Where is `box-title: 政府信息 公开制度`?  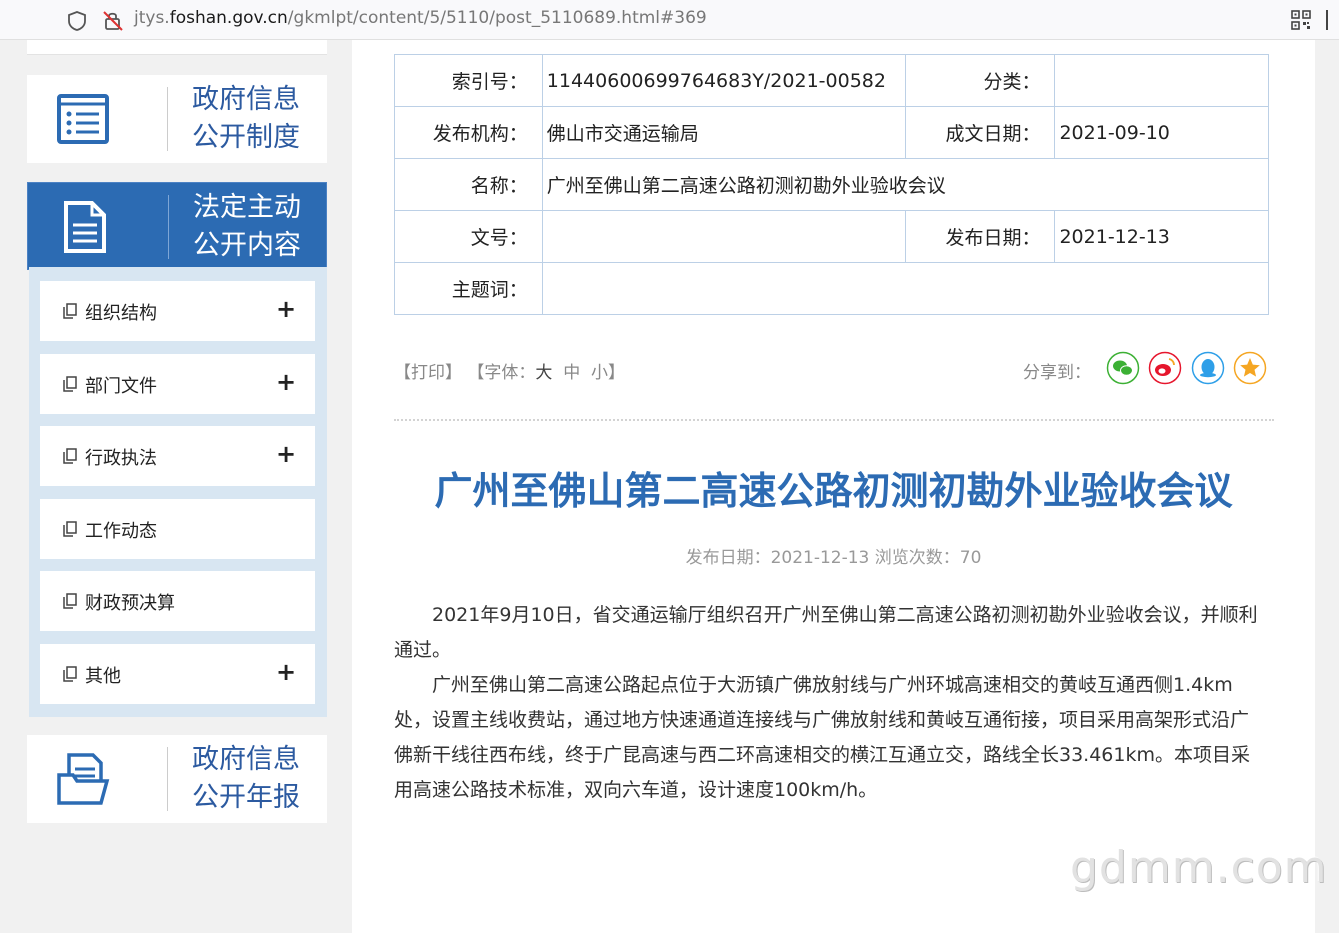 box-title: 政府信息 公开制度 is located at coordinates (246, 119).